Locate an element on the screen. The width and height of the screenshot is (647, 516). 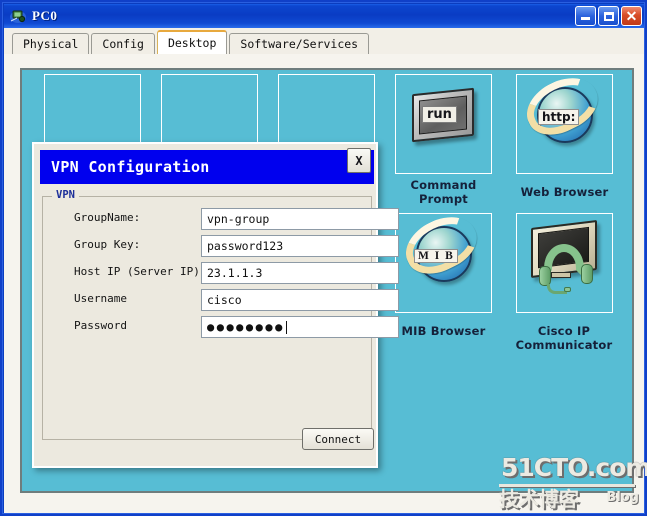
desktop-icon-mib-browser: M I B is located at coordinates (443, 259).